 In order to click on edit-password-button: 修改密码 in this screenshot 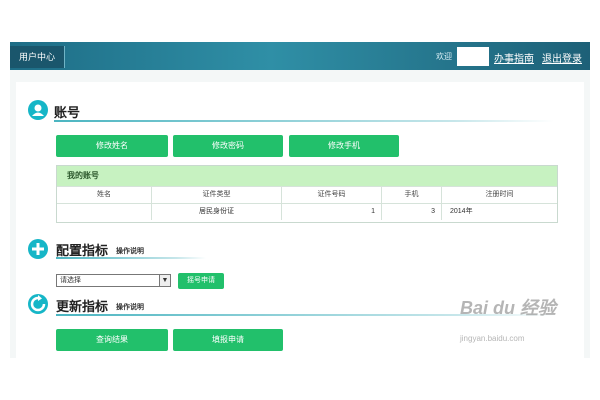, I will do `click(228, 146)`.